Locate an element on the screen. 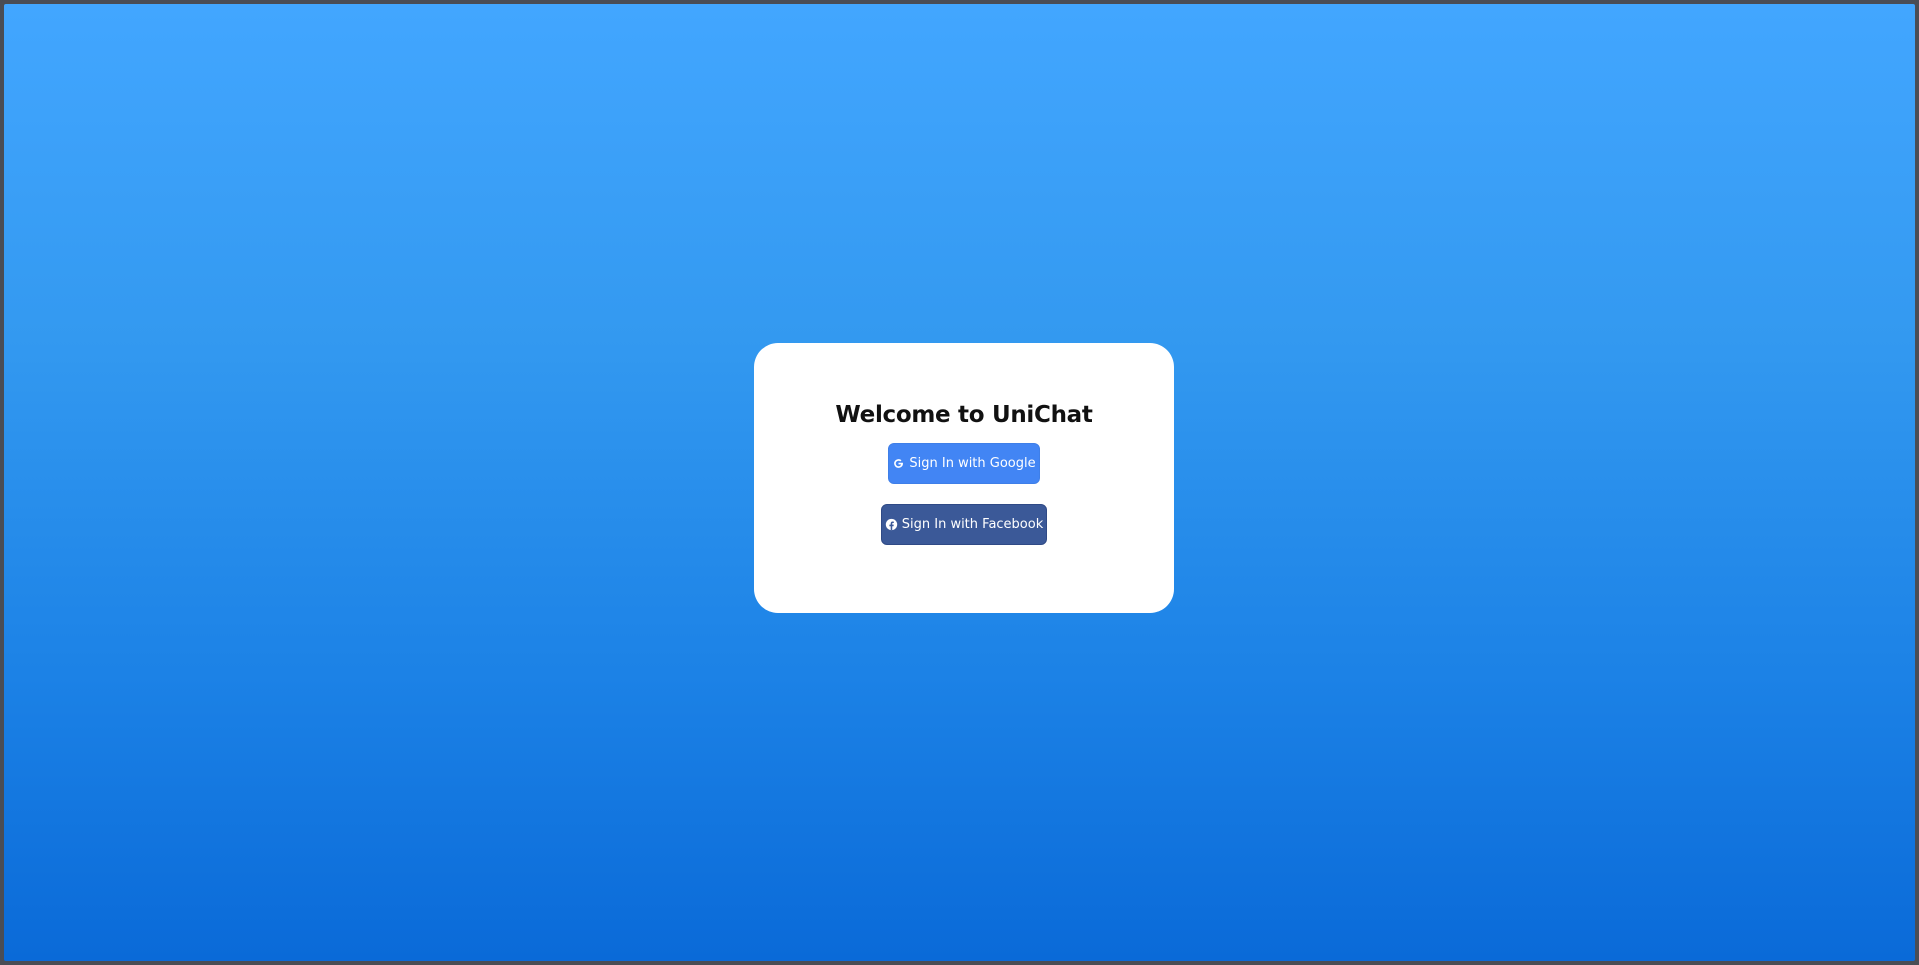 Image resolution: width=1919 pixels, height=965 pixels. google-icon is located at coordinates (898, 463).